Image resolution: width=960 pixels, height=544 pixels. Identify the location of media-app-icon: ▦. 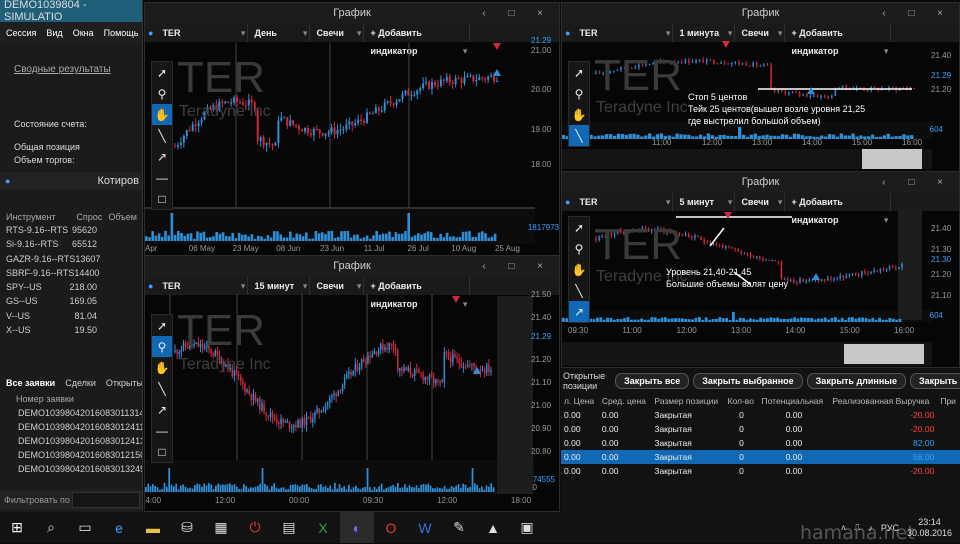
(221, 527).